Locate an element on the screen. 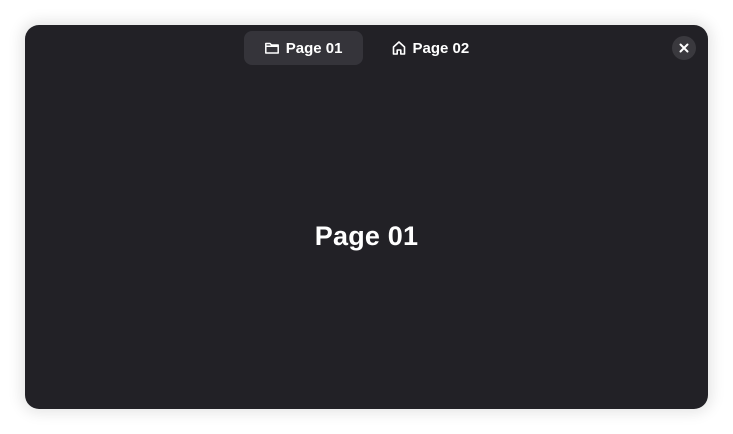  tab-label: Page 01 is located at coordinates (314, 48).